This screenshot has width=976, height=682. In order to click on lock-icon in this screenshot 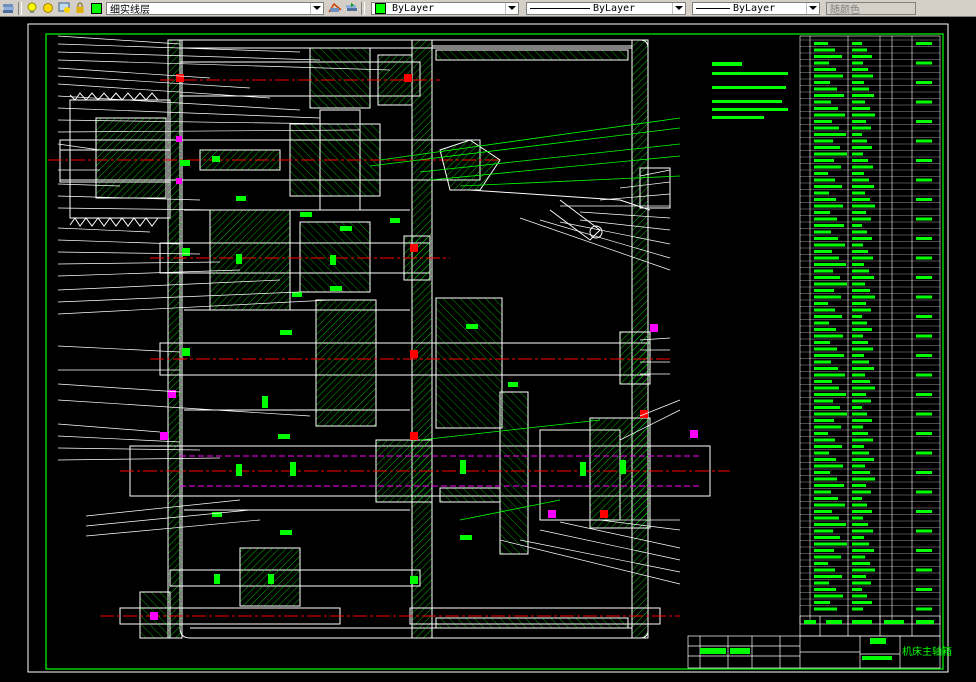, I will do `click(80, 8)`.